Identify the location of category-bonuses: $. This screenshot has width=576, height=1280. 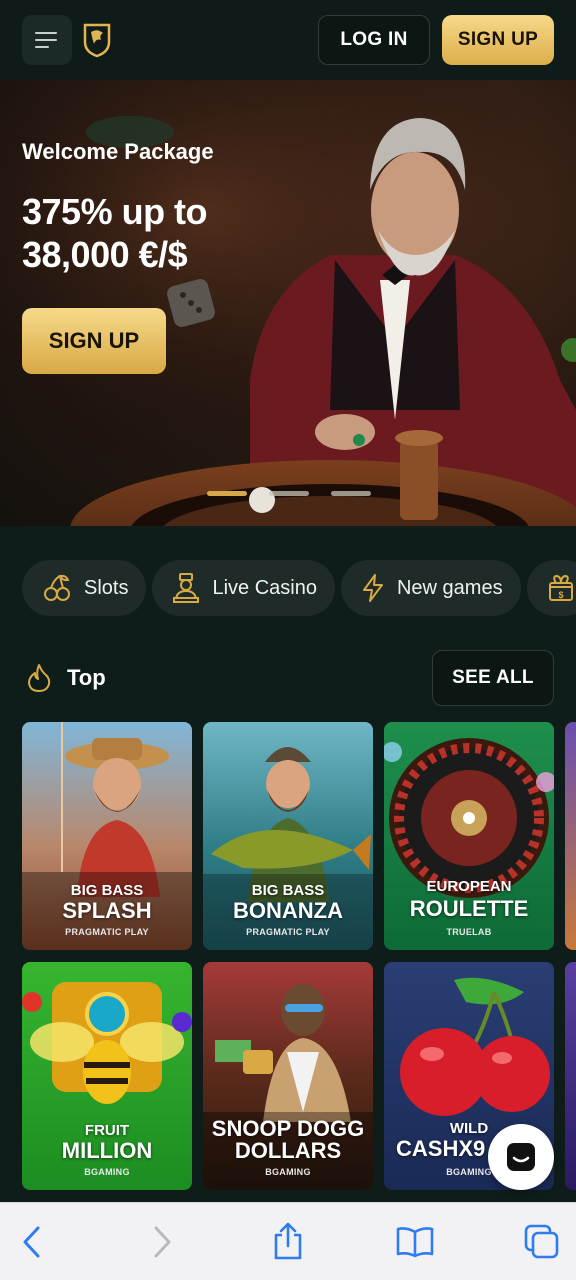
(551, 588).